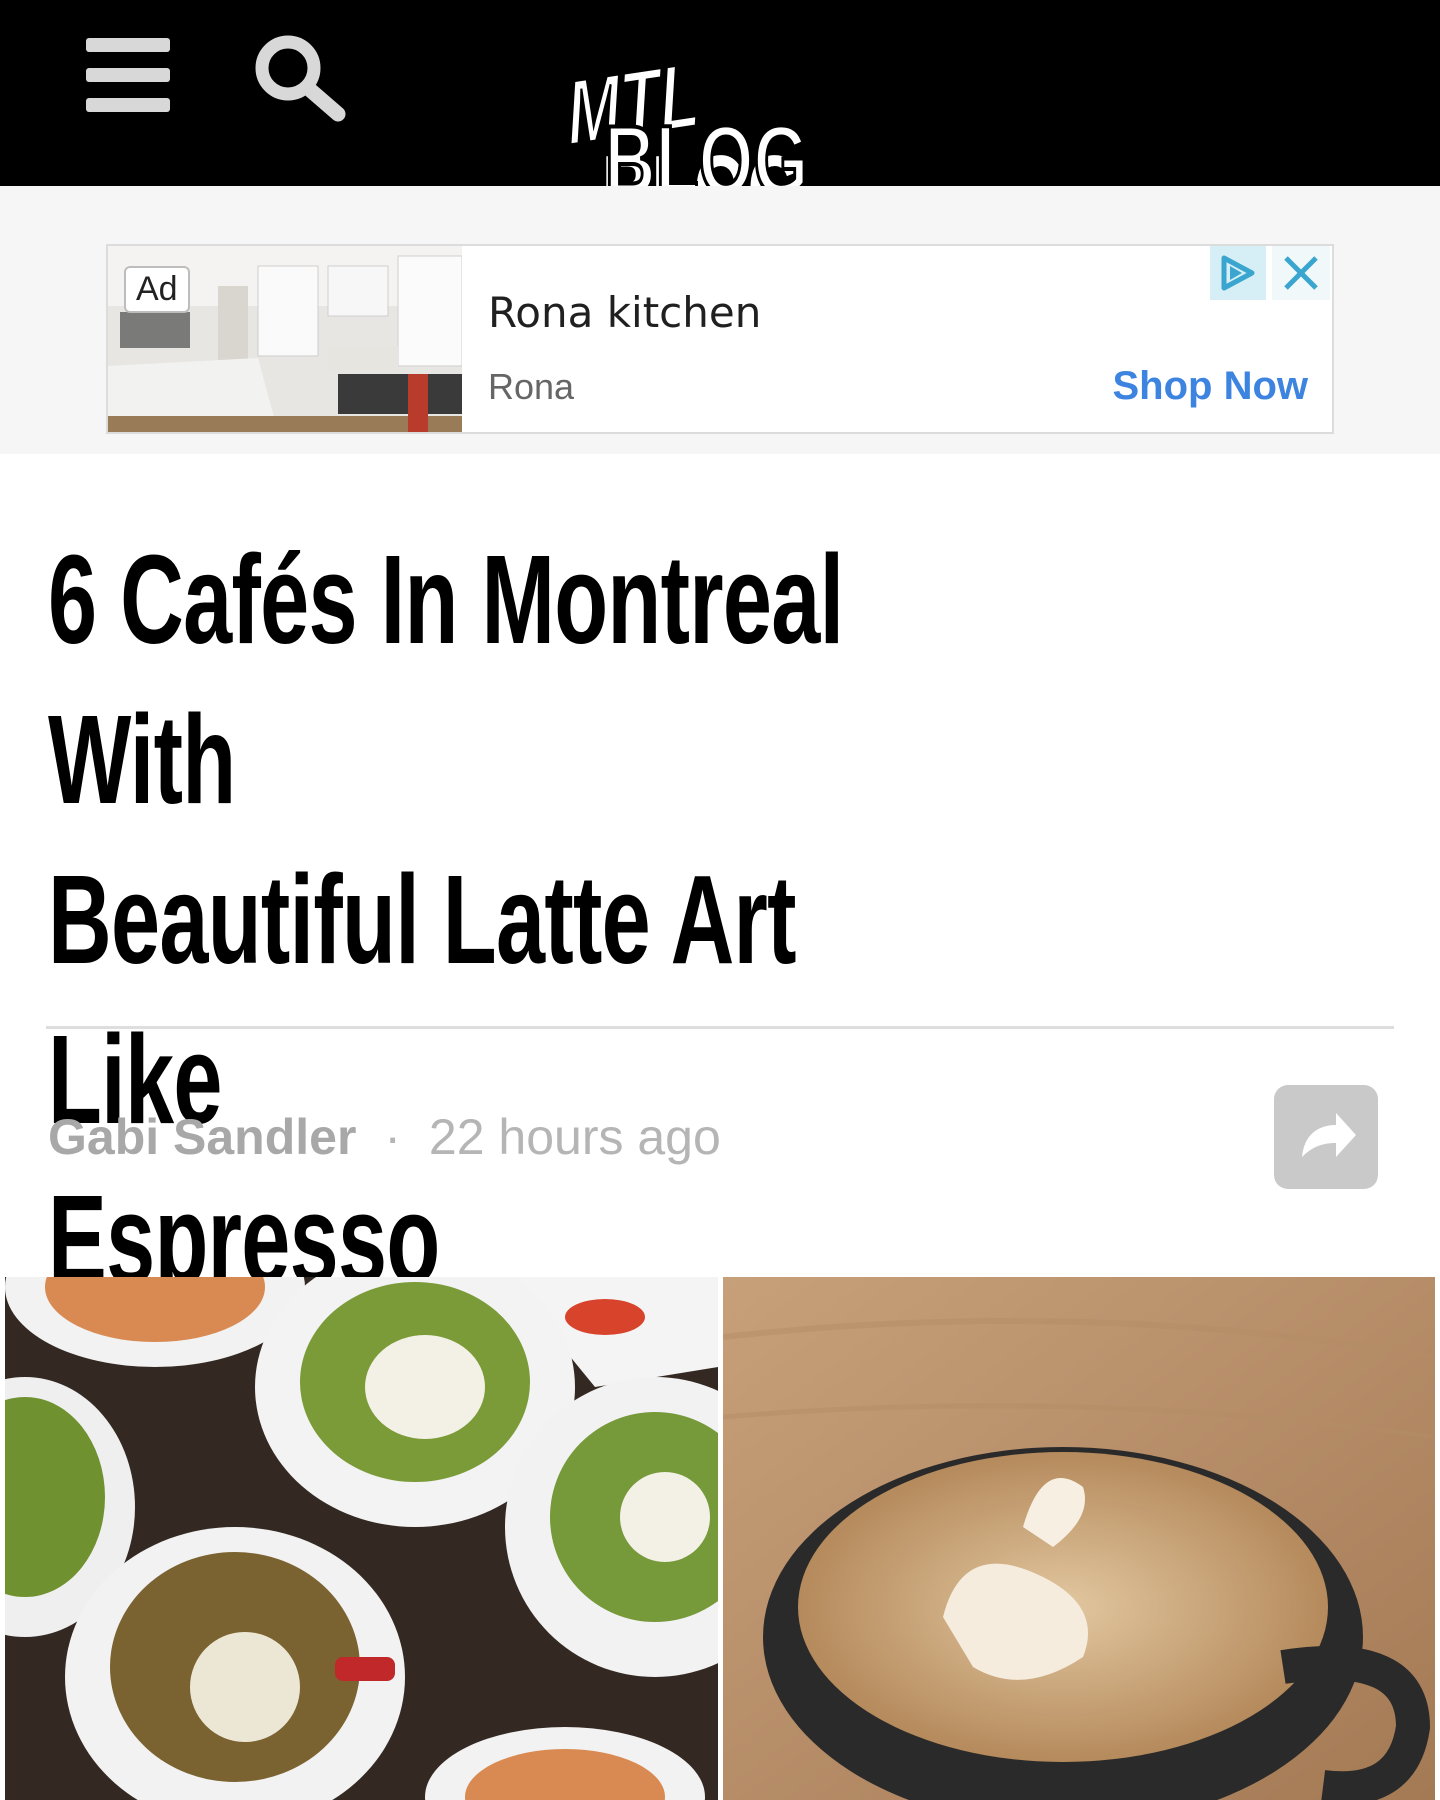 The width and height of the screenshot is (1440, 1800). Describe the element at coordinates (720, 113) in the screenshot. I see `site-header: BLOG MTL BLOG` at that location.